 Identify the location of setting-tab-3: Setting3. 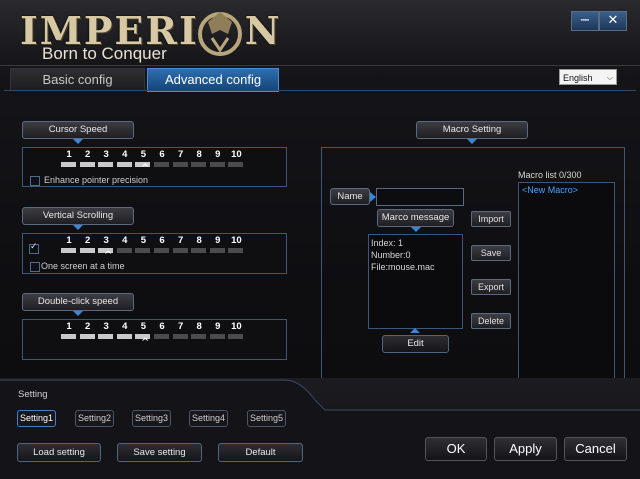
(151, 418).